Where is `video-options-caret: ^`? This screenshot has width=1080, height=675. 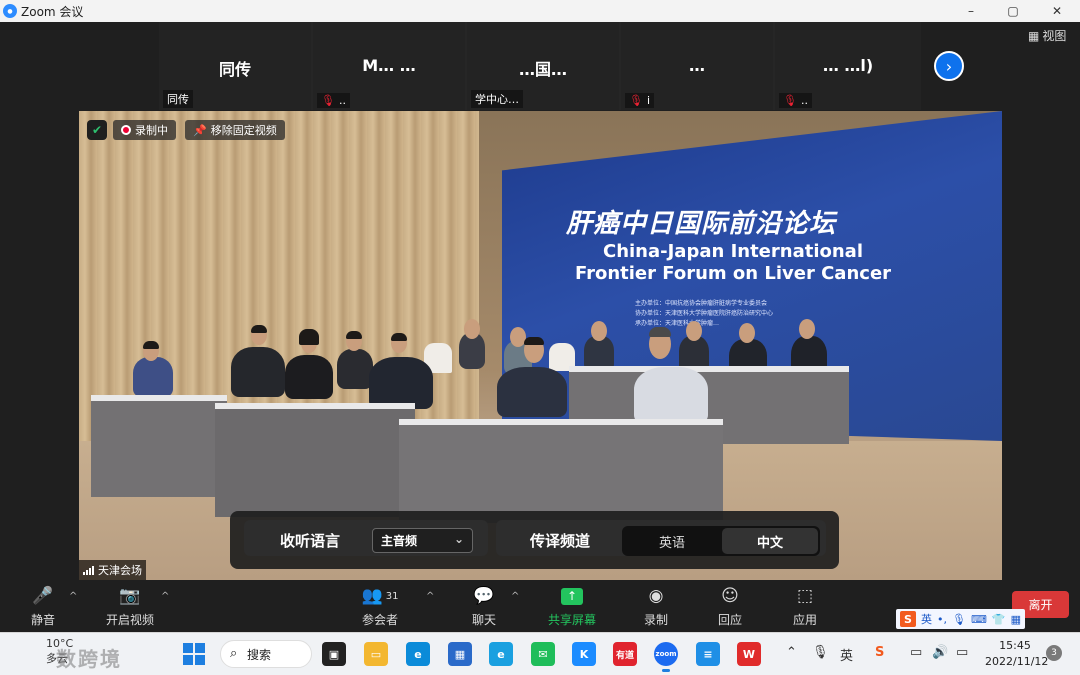
video-options-caret: ^ is located at coordinates (165, 596).